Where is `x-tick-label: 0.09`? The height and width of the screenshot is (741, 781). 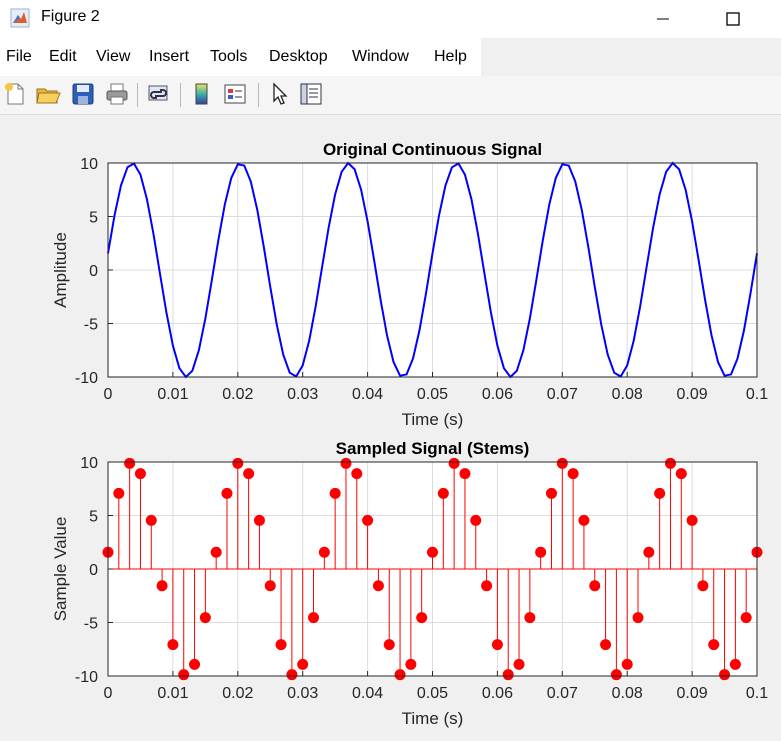 x-tick-label: 0.09 is located at coordinates (692, 693).